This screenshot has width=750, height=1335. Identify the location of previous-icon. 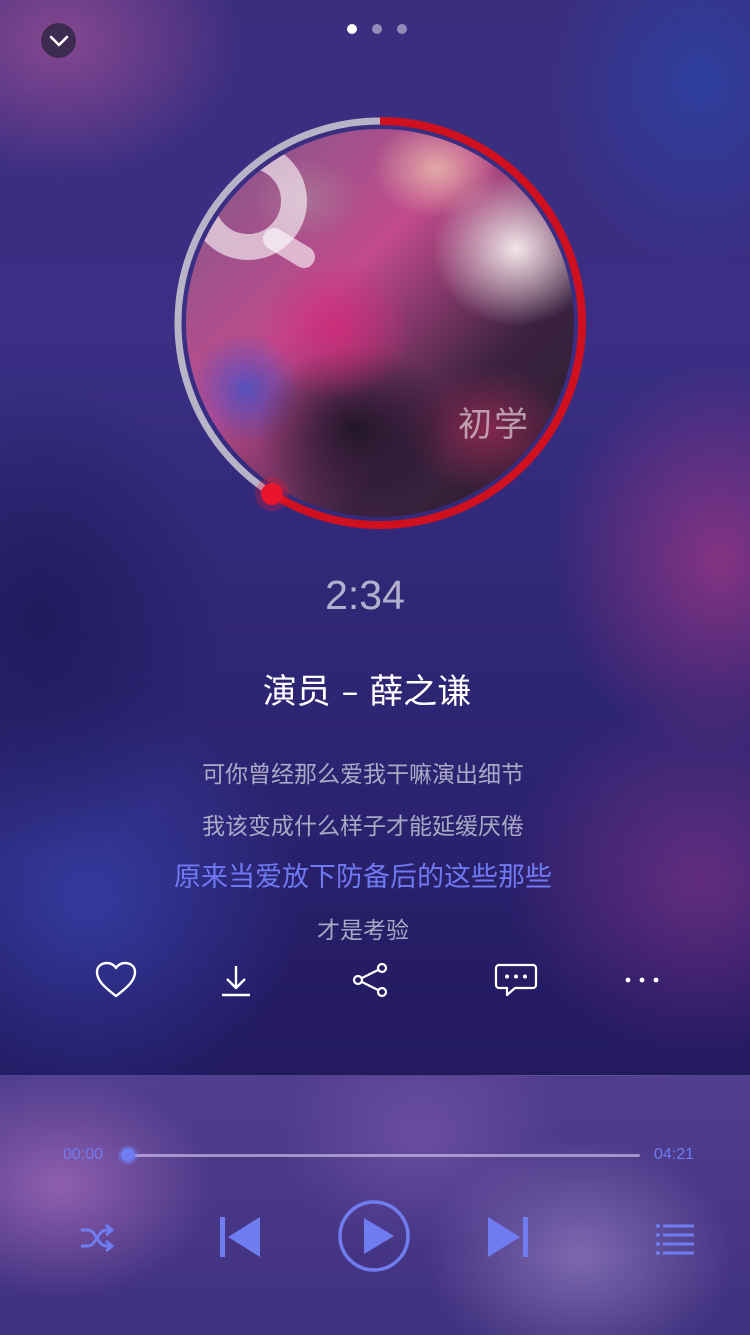
(240, 1237).